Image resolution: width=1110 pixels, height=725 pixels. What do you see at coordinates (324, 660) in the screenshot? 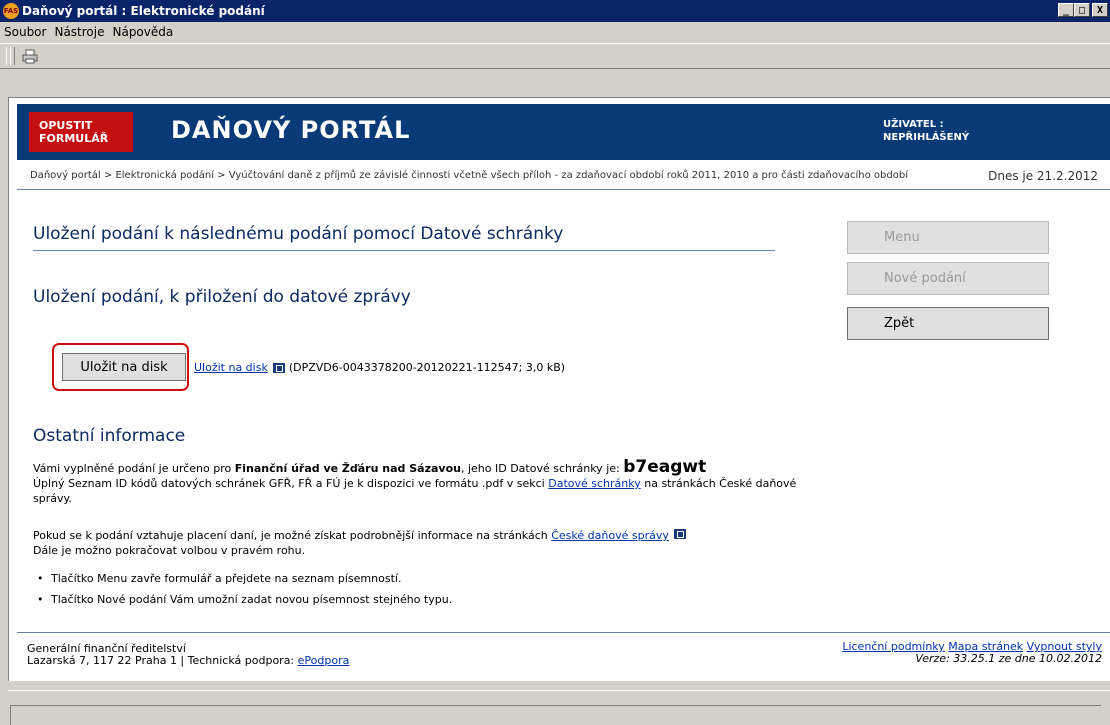
I see `support-link: ePodpora` at bounding box center [324, 660].